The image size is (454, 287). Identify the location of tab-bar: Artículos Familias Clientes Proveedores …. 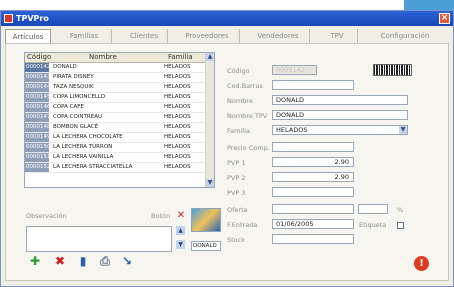
(227, 36).